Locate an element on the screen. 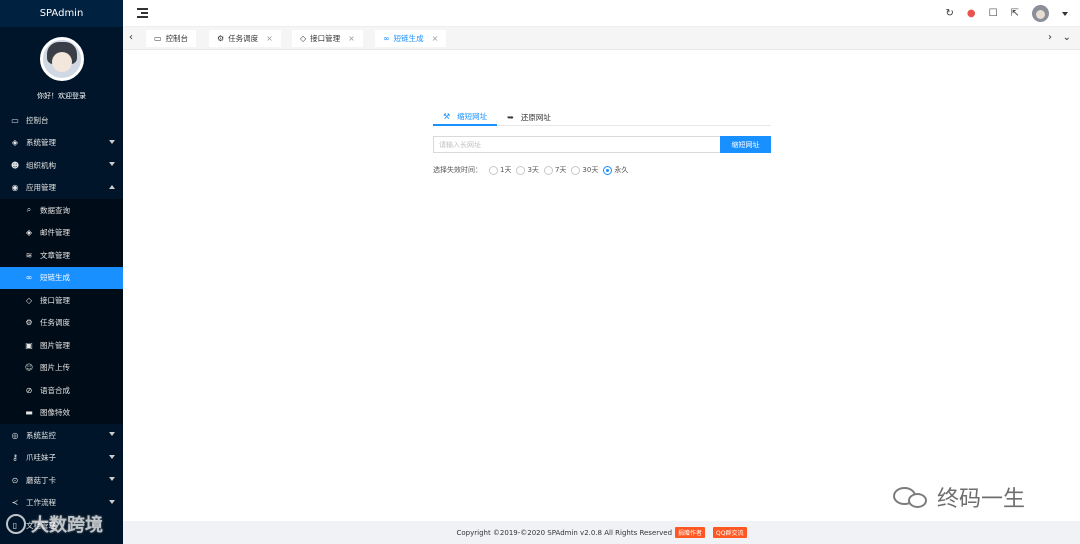 This screenshot has height=544, width=1080. sidebar-item-label: 系统监控 is located at coordinates (41, 435).